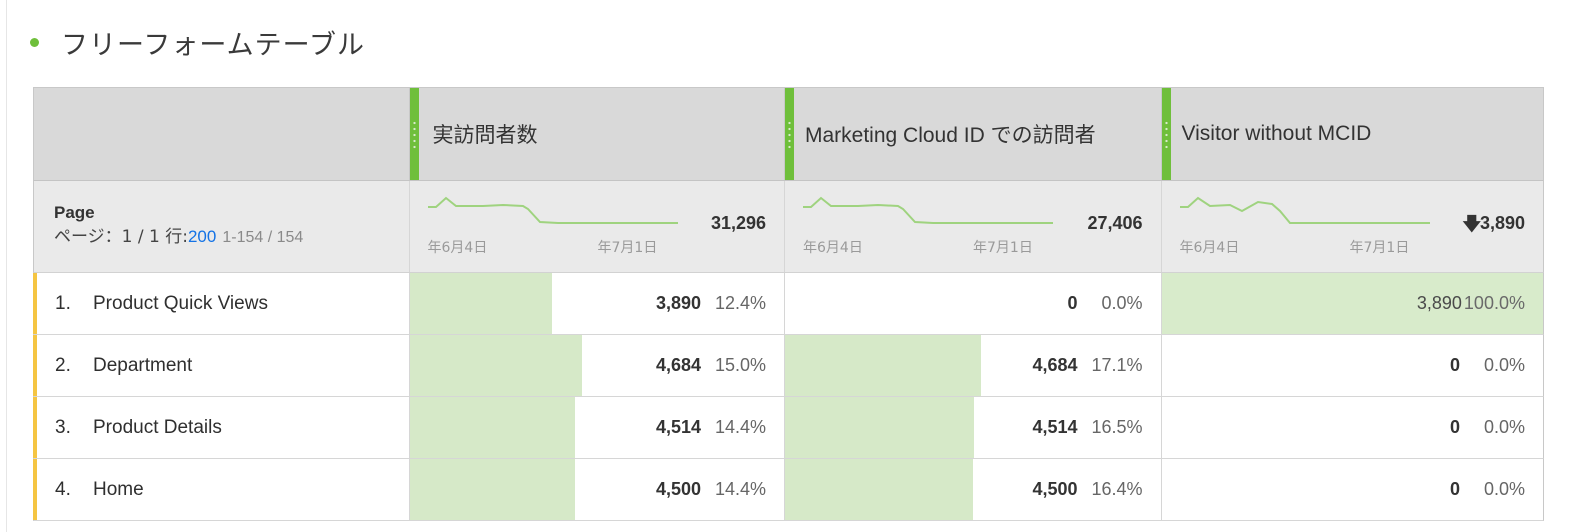 This screenshot has width=1584, height=532. I want to click on metric-total: 27,406, so click(1115, 223).